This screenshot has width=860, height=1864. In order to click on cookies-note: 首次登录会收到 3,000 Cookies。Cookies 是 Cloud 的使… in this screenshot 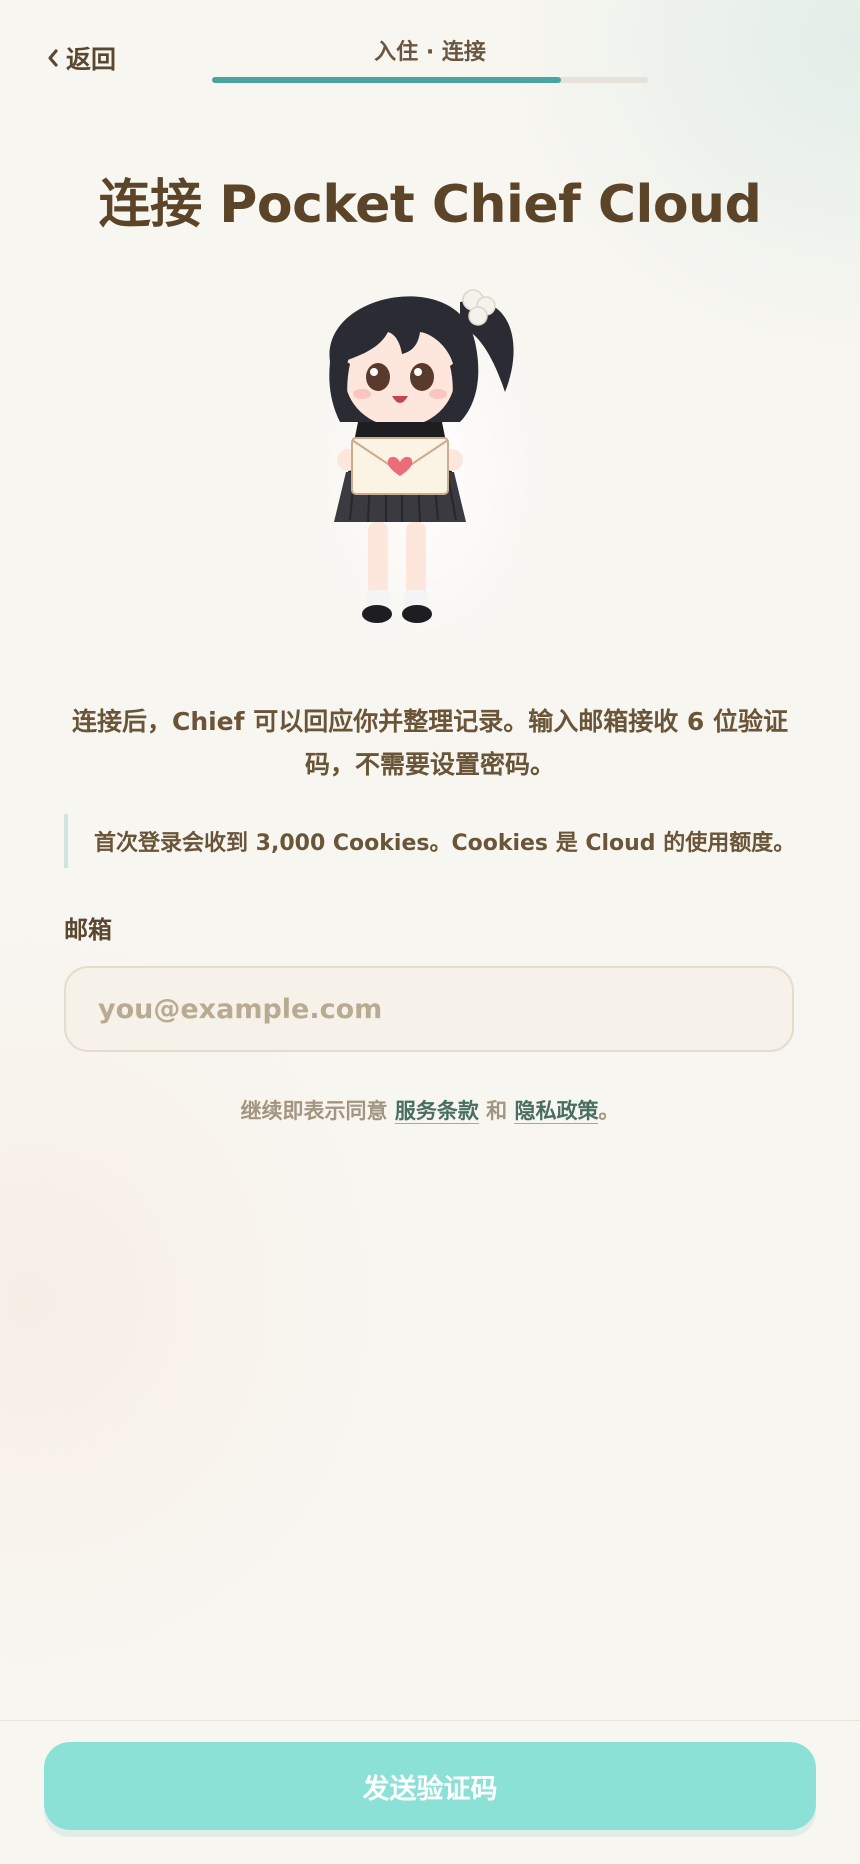, I will do `click(436, 841)`.